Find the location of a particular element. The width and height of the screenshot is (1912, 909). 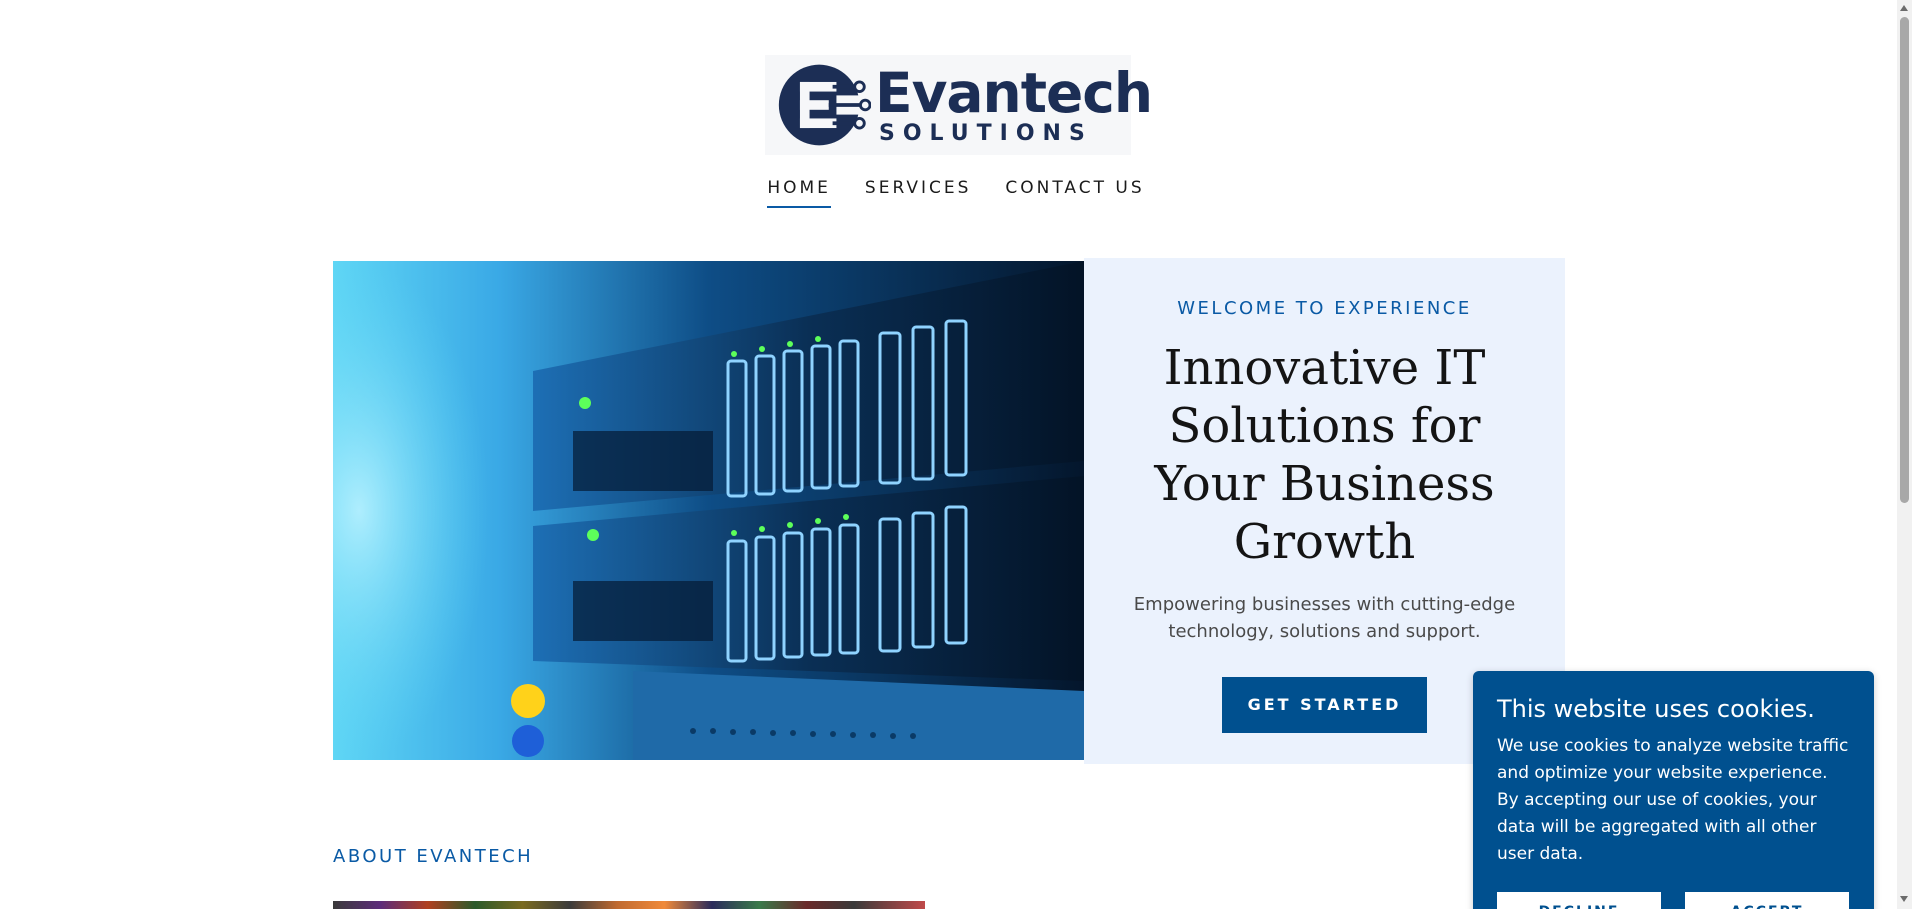

about-image is located at coordinates (629, 905).